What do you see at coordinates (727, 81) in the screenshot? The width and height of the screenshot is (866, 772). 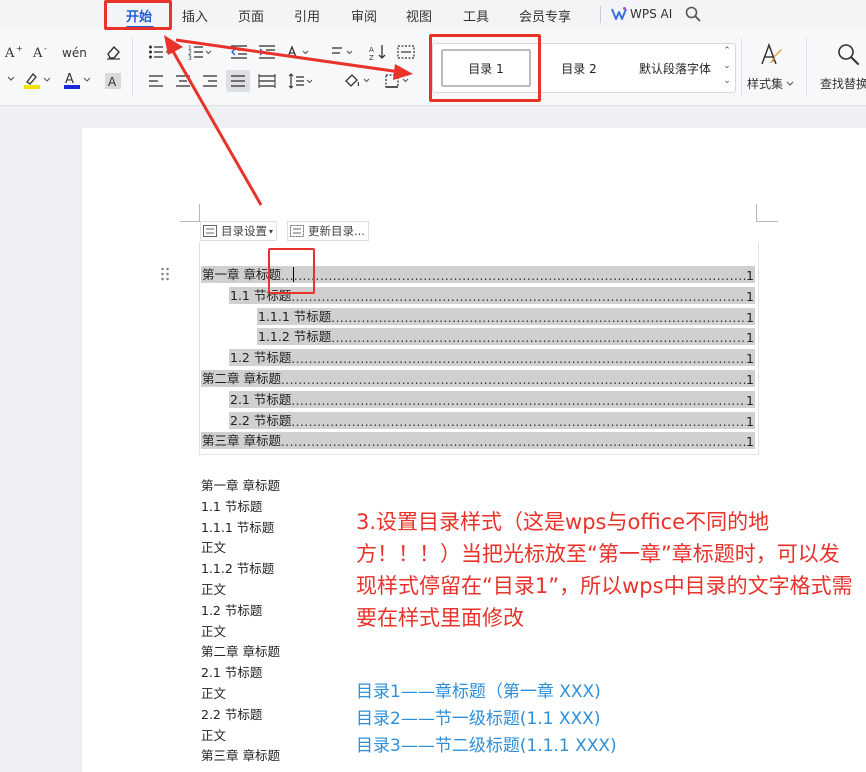 I see `gallery-expand-icon: ⌄` at bounding box center [727, 81].